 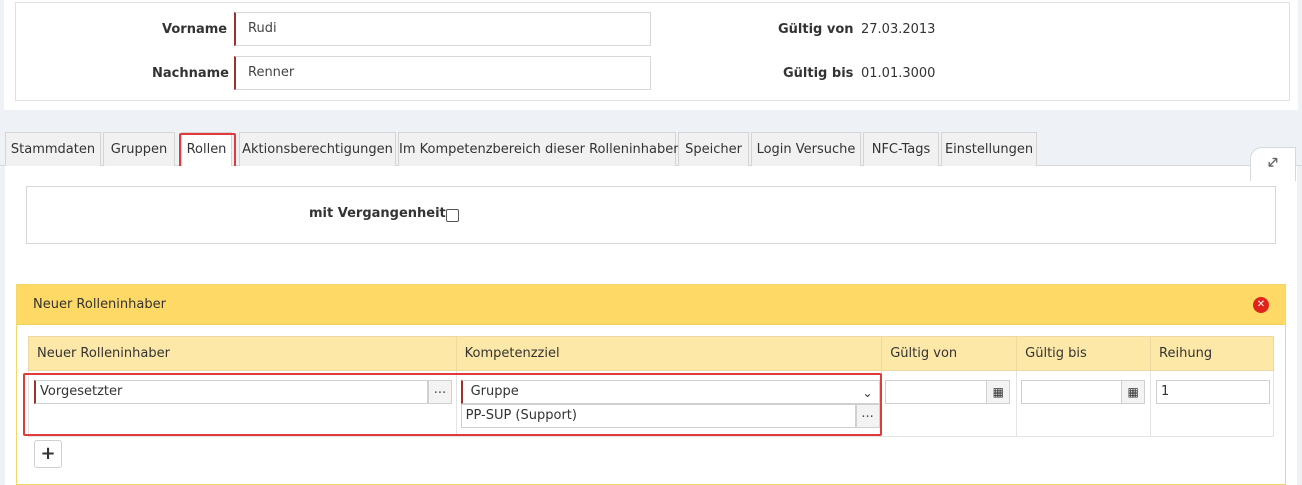 What do you see at coordinates (452, 215) in the screenshot?
I see `mit-vergangenheit-checkbox` at bounding box center [452, 215].